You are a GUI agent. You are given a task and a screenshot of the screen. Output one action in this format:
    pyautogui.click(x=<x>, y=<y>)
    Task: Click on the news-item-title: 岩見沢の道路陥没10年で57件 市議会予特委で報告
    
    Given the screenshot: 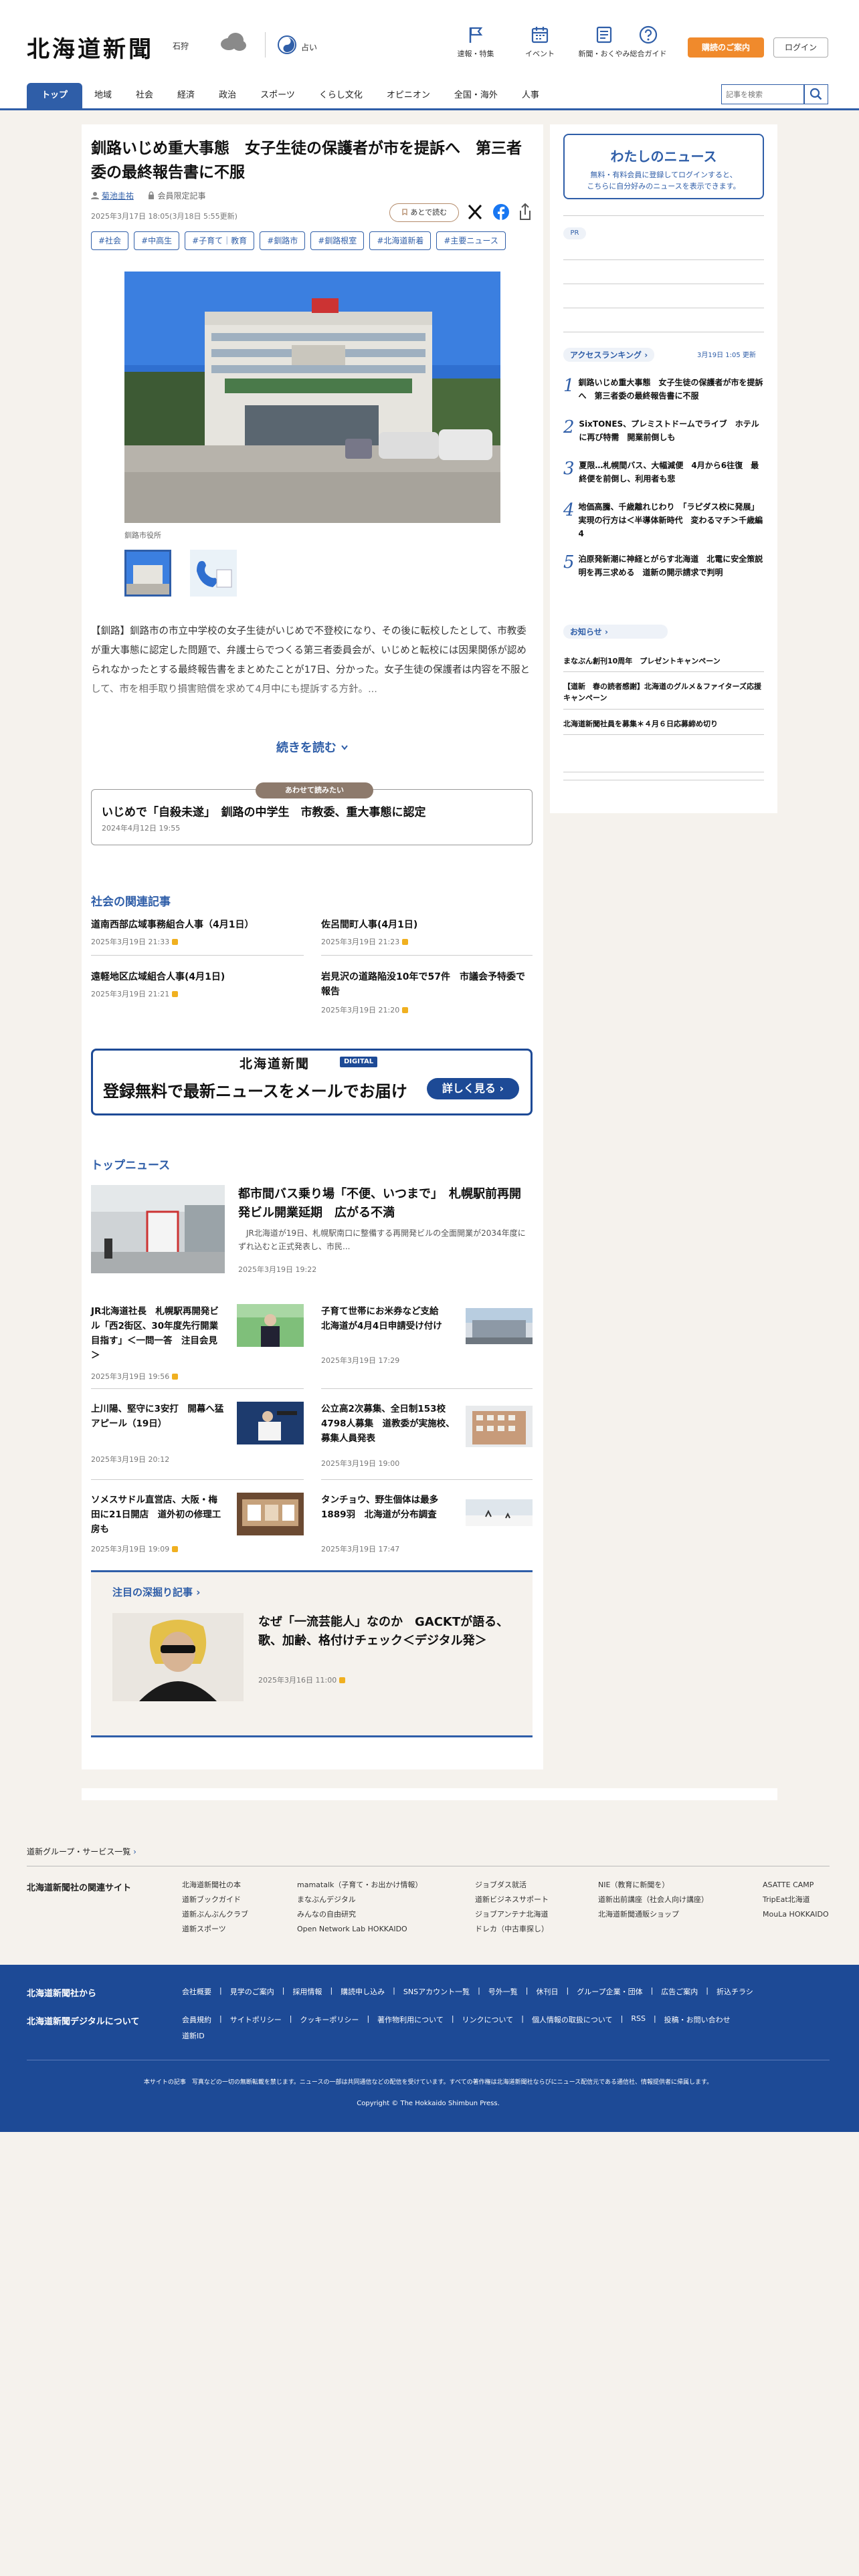 What is the action you would take?
    pyautogui.click(x=427, y=984)
    